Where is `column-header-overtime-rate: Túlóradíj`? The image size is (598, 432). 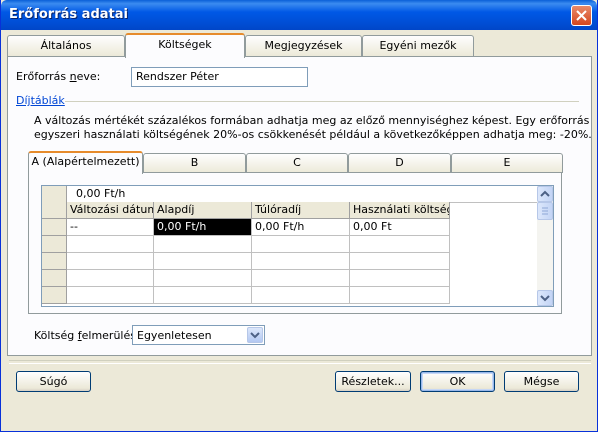
column-header-overtime-rate: Túlóradíj is located at coordinates (301, 210).